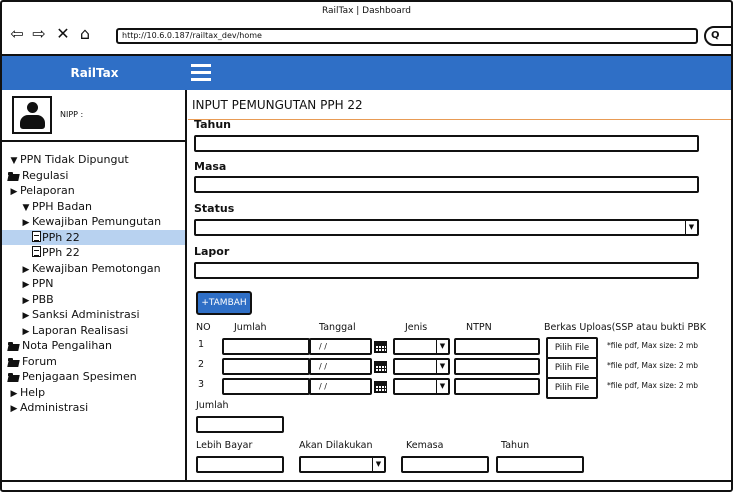  I want to click on sidebar-item: ▶ Administrasi, so click(93, 408).